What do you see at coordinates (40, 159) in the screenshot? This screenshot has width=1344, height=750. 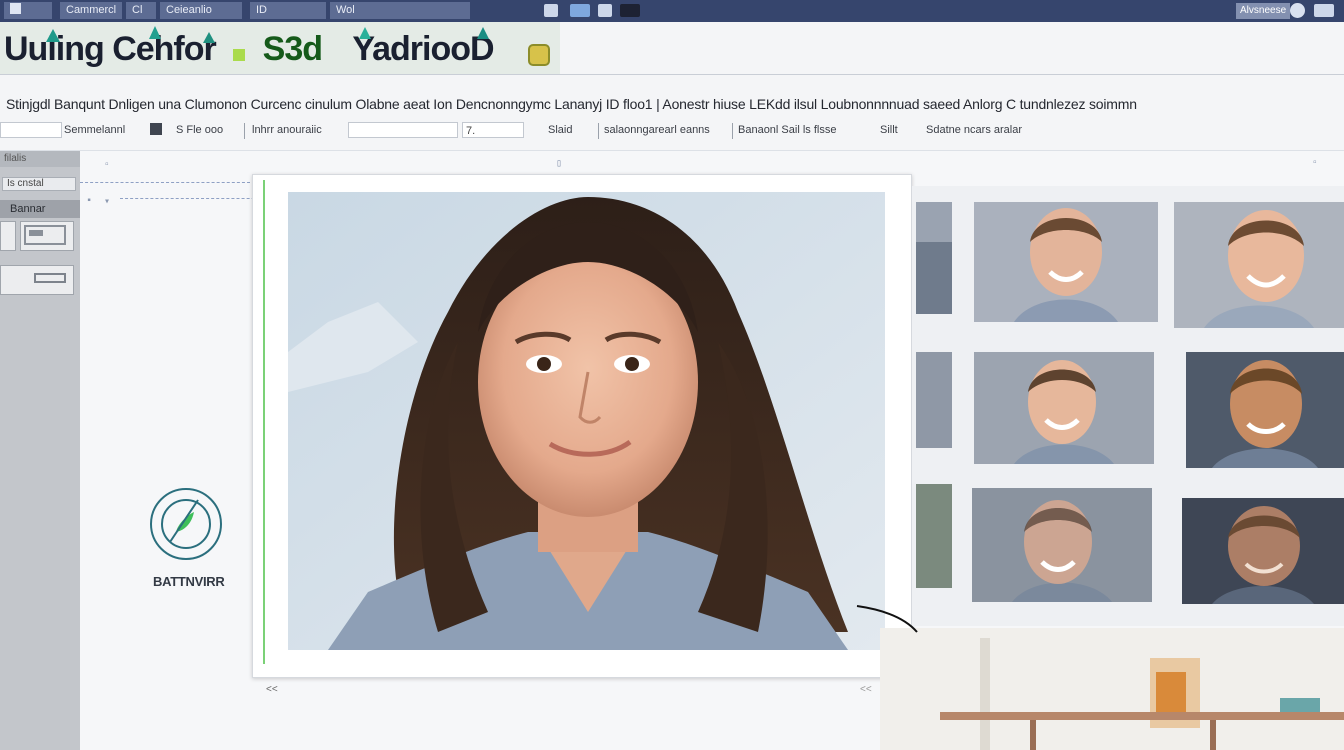 I see `left-panel-header: filalis` at bounding box center [40, 159].